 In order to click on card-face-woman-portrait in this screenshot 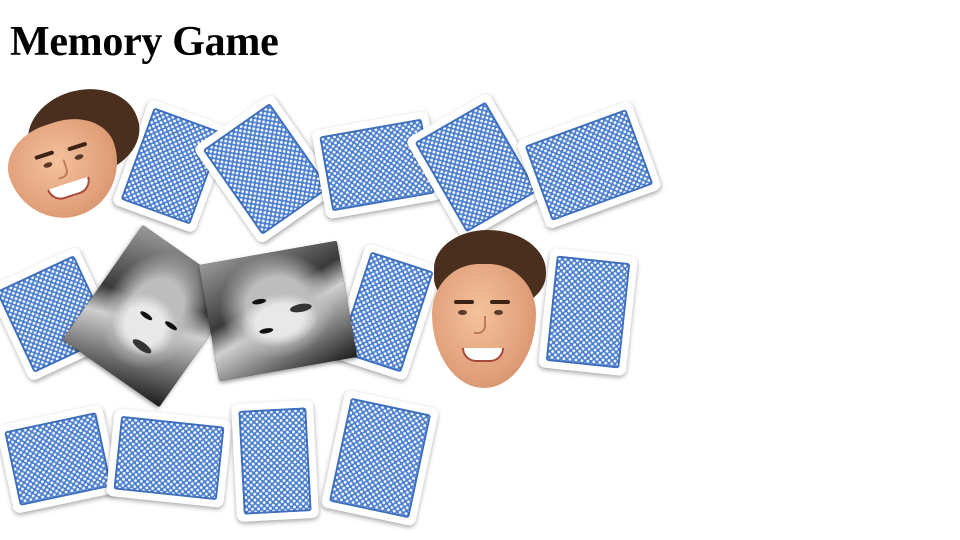, I will do `click(278, 311)`.